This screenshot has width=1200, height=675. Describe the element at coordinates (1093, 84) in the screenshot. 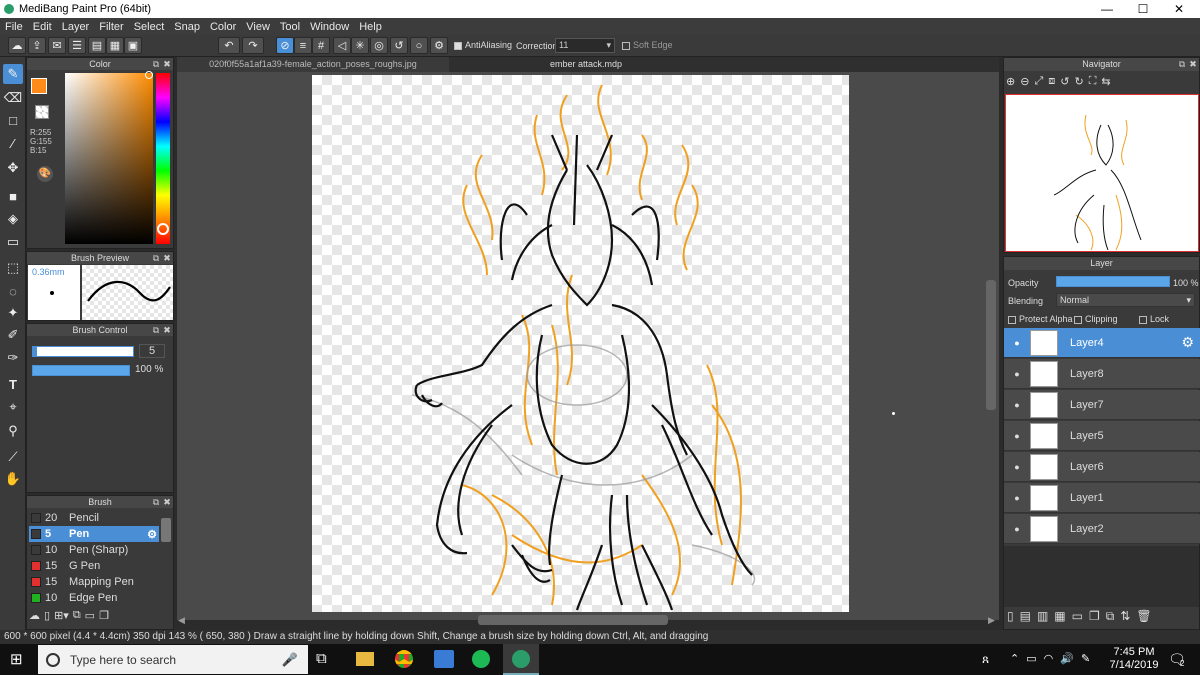

I see `reset-view-icon: ⛶` at that location.